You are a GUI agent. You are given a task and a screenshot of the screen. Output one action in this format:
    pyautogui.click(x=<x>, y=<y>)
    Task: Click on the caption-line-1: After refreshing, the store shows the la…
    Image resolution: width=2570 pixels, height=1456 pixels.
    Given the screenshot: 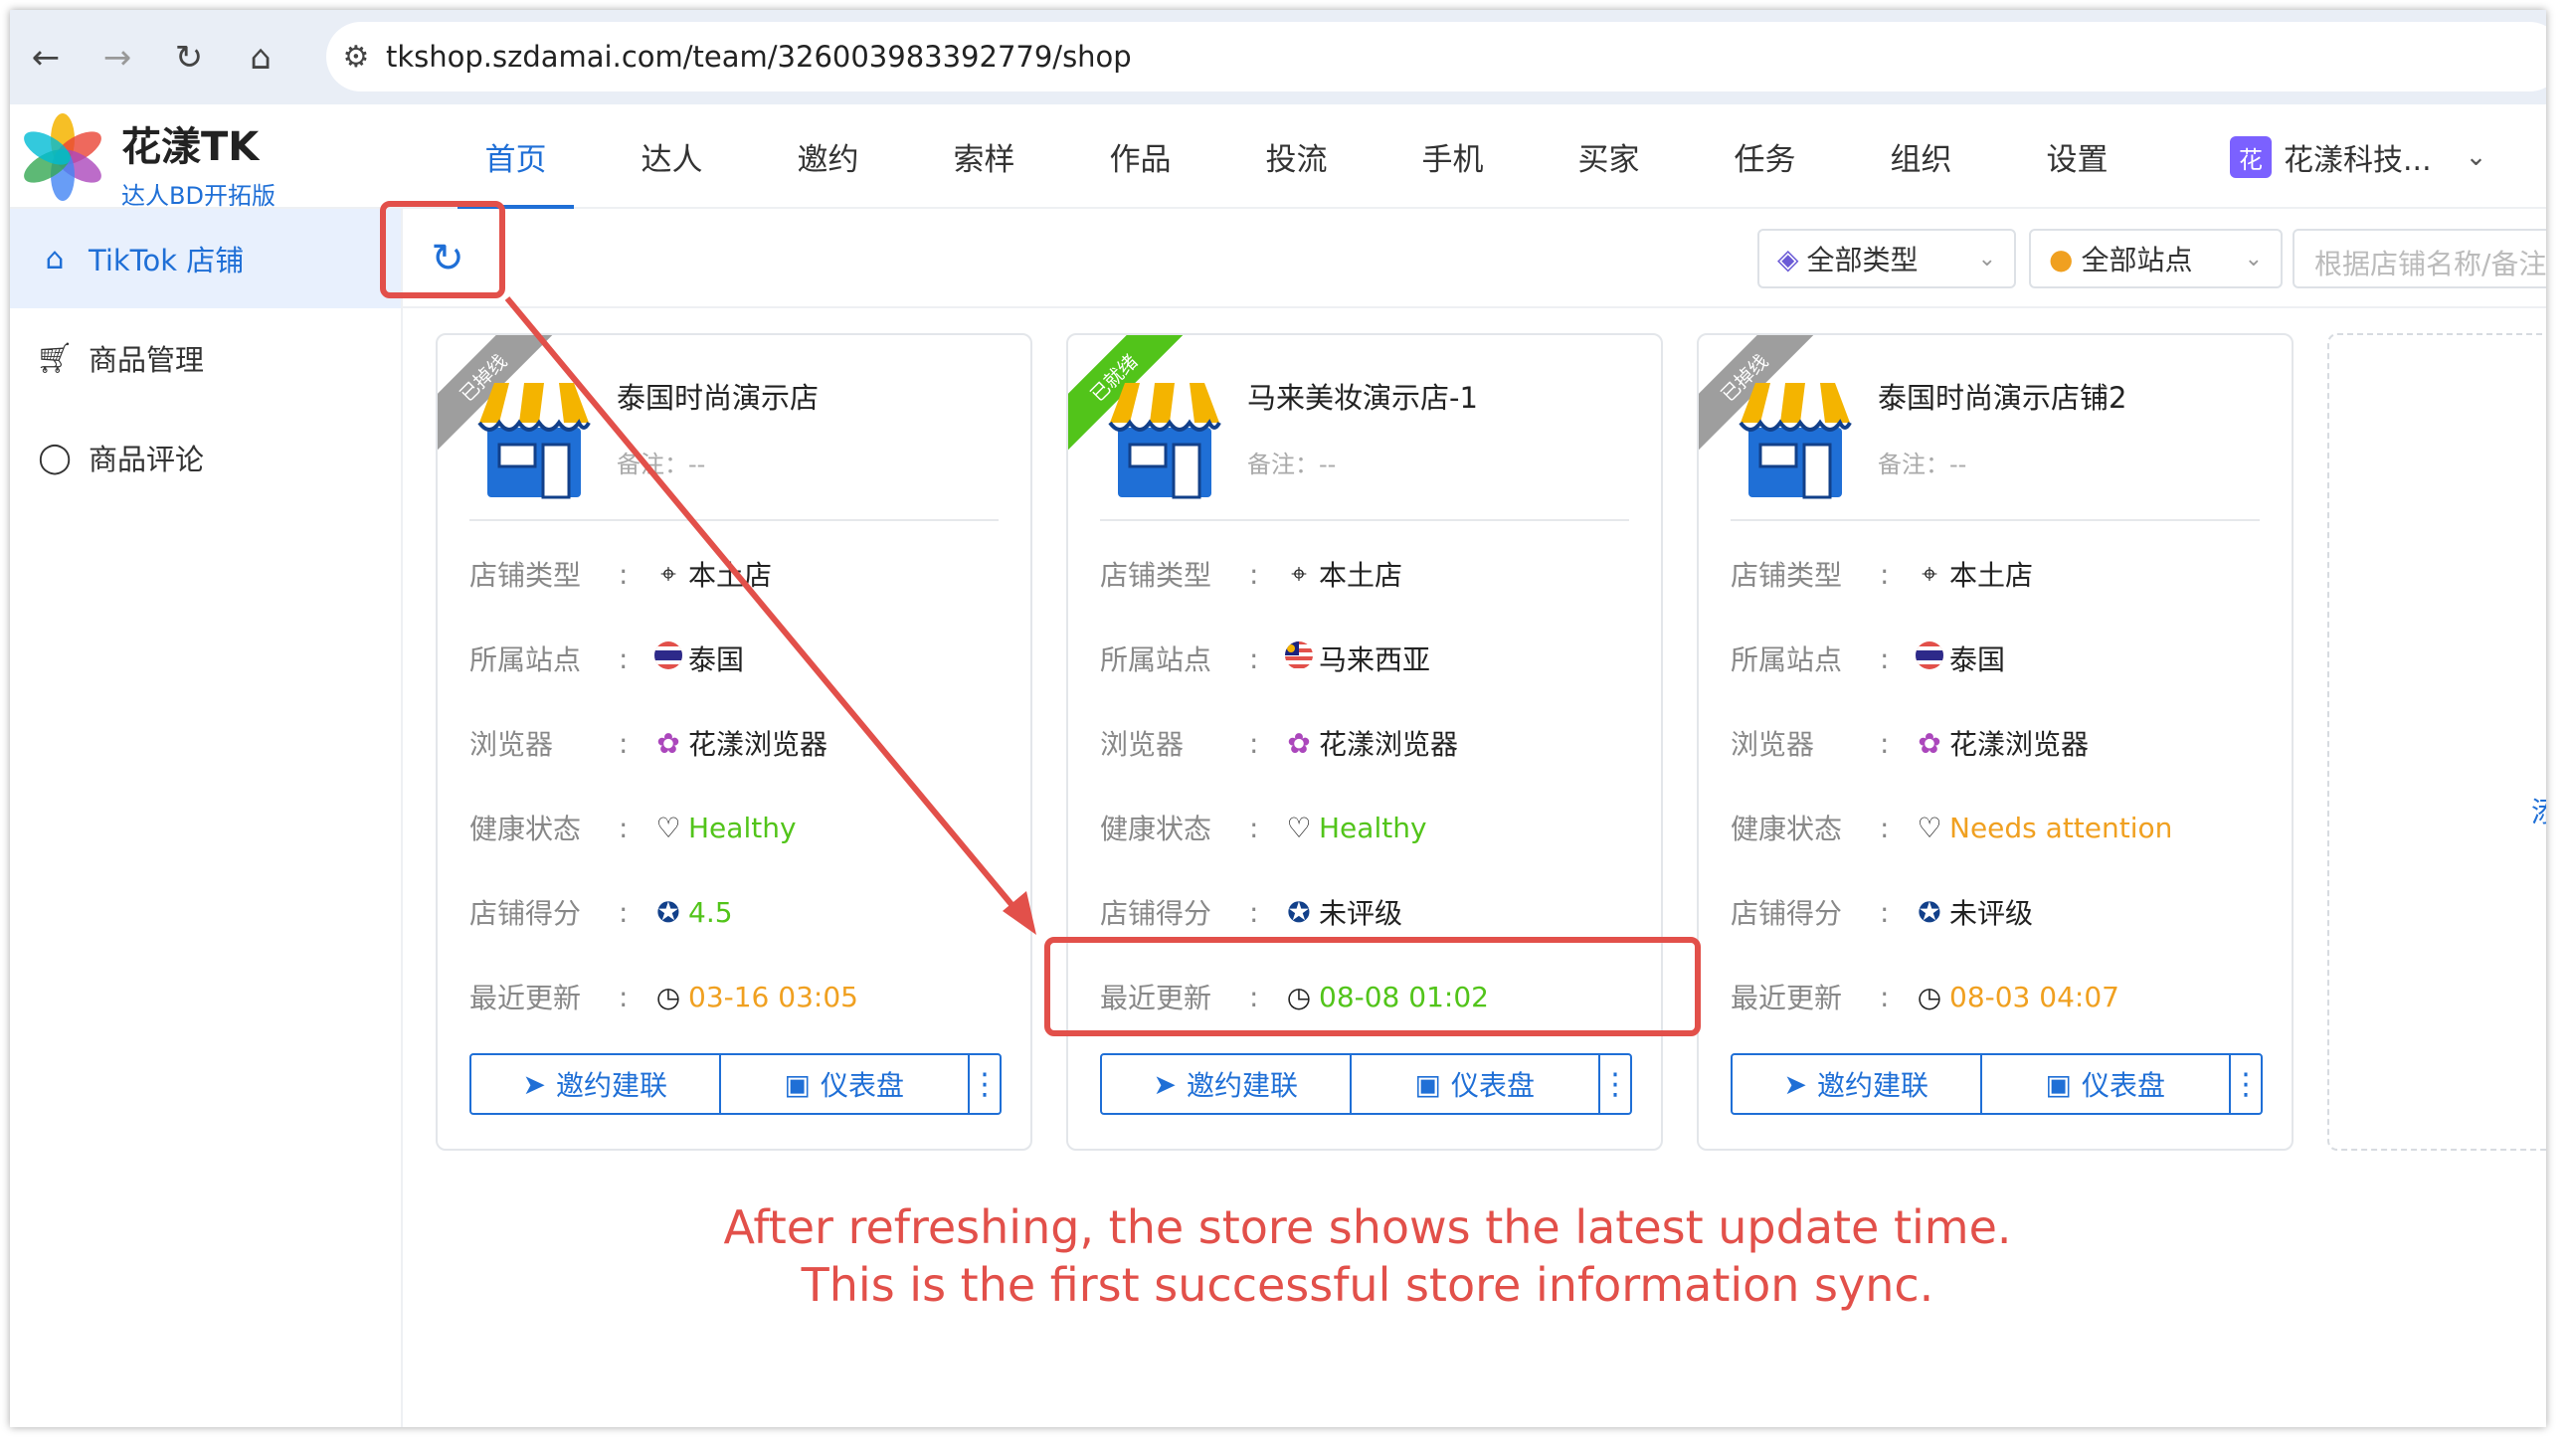 What is the action you would take?
    pyautogui.click(x=1367, y=1227)
    